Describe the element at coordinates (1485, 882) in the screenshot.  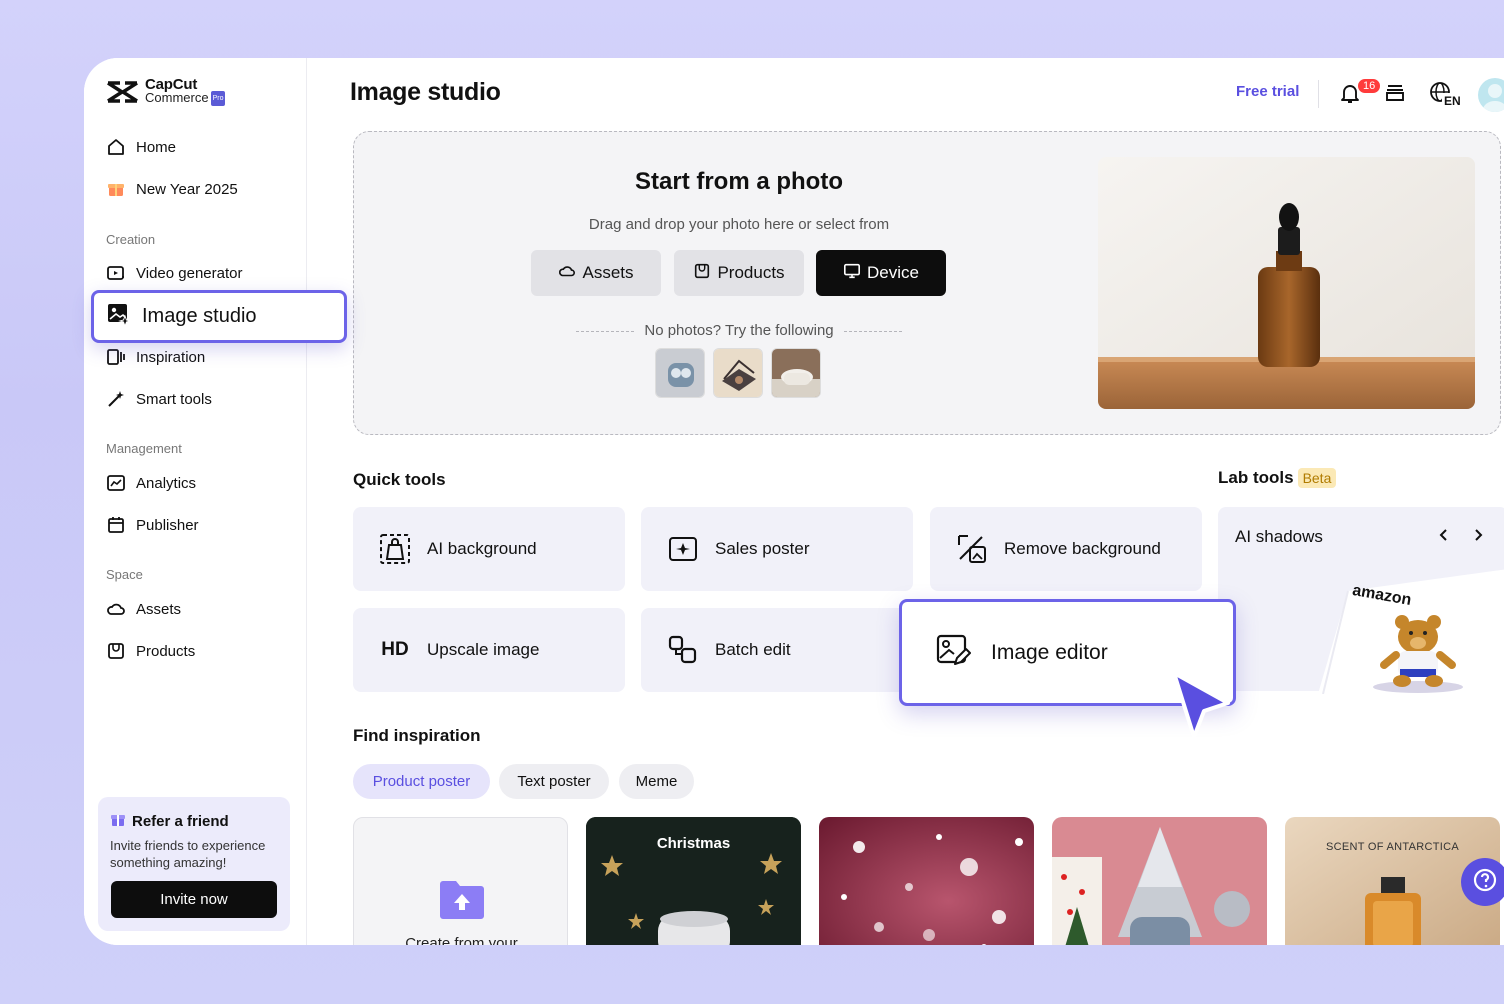
I see `help-icon` at that location.